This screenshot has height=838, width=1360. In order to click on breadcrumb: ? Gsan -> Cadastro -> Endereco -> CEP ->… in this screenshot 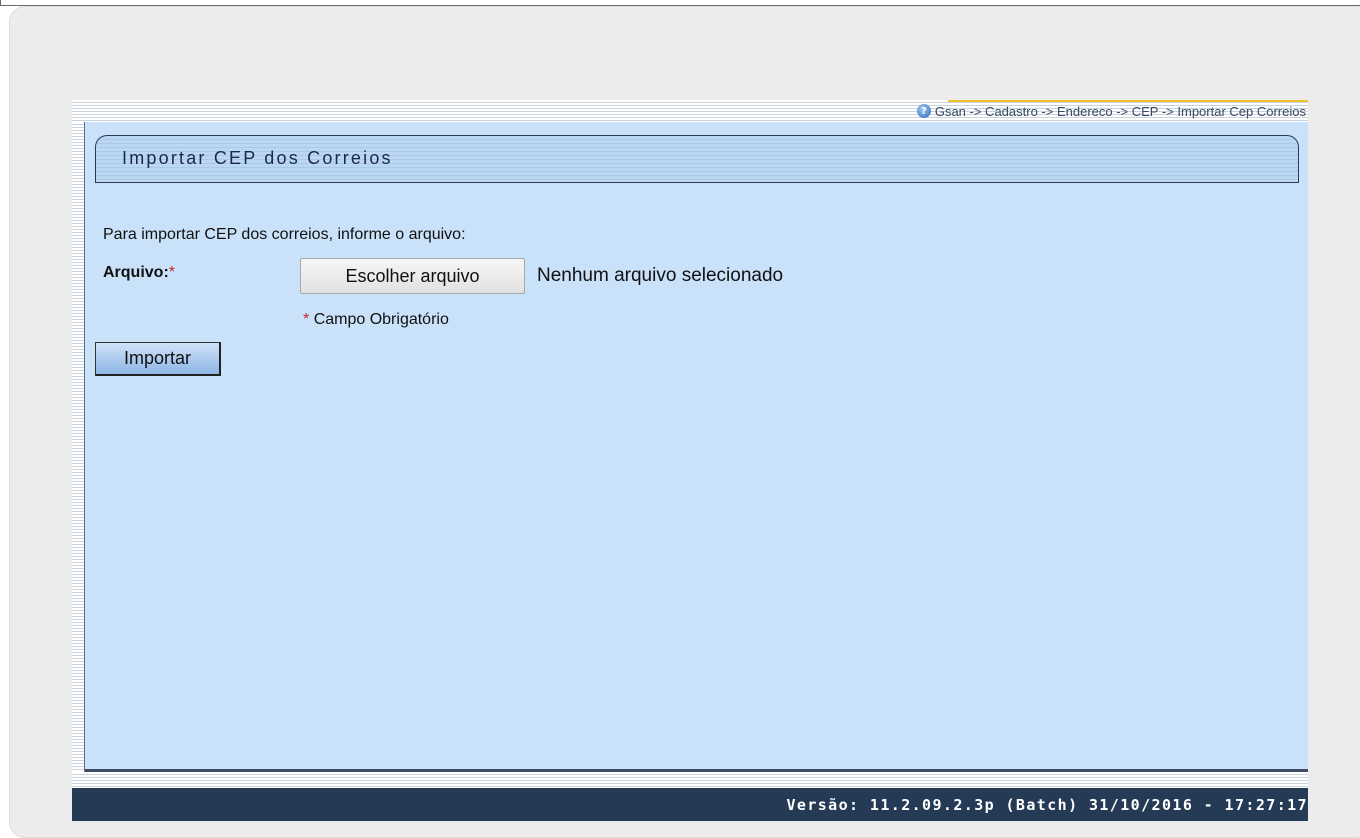, I will do `click(1111, 111)`.